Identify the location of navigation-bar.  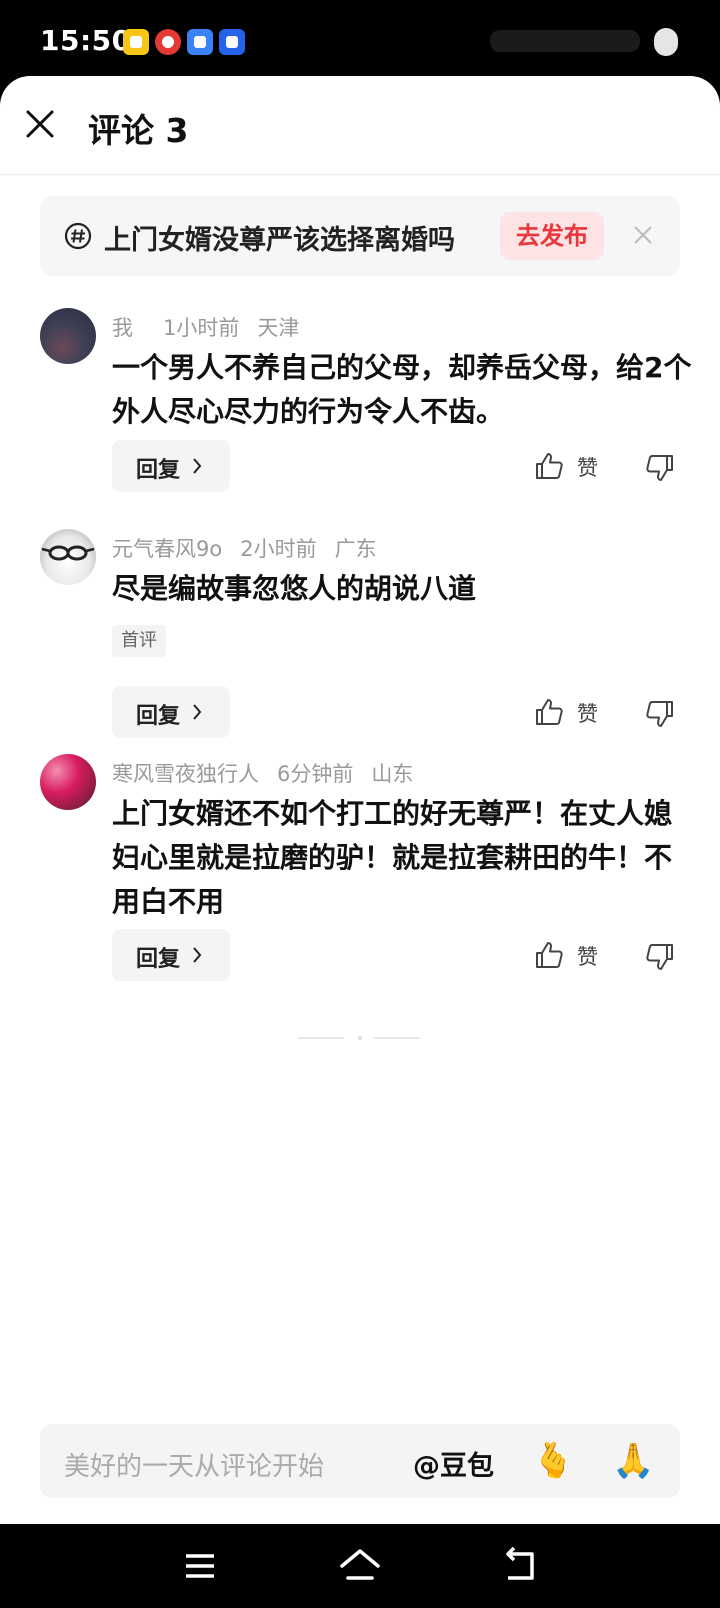
(360, 1566).